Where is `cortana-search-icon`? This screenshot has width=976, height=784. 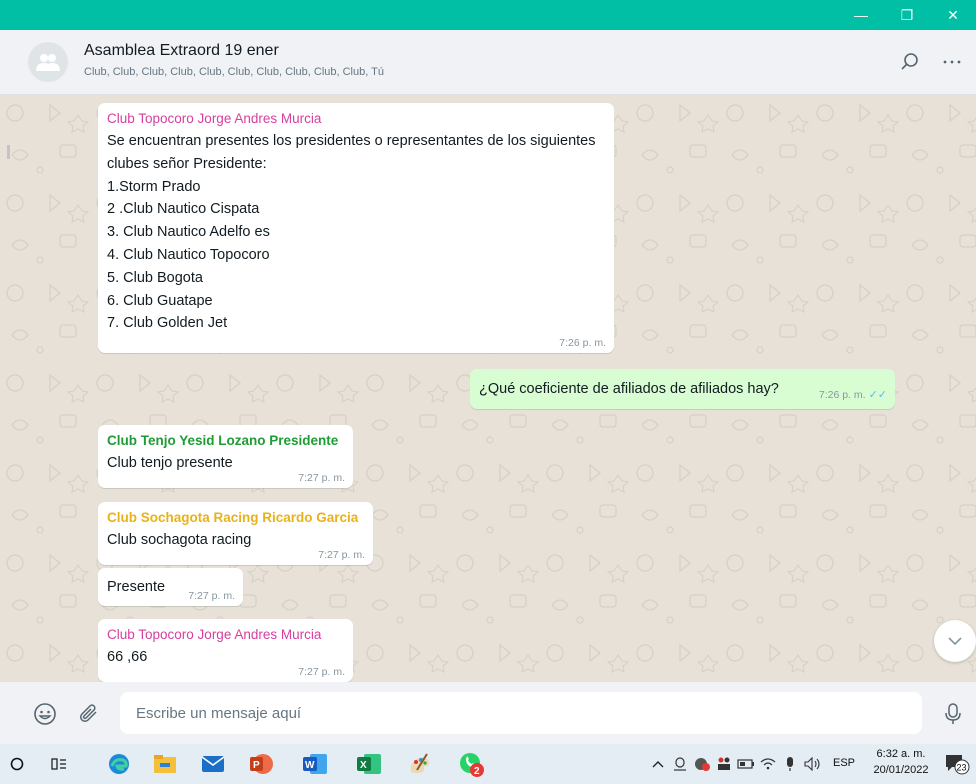 cortana-search-icon is located at coordinates (17, 764).